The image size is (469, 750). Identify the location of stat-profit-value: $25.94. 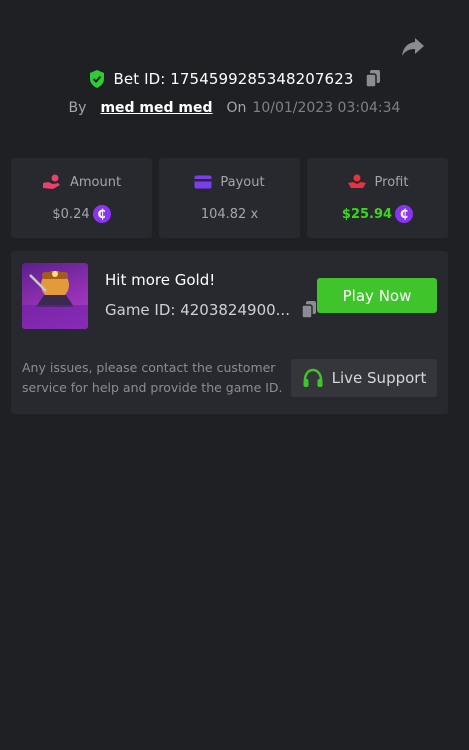
(367, 214).